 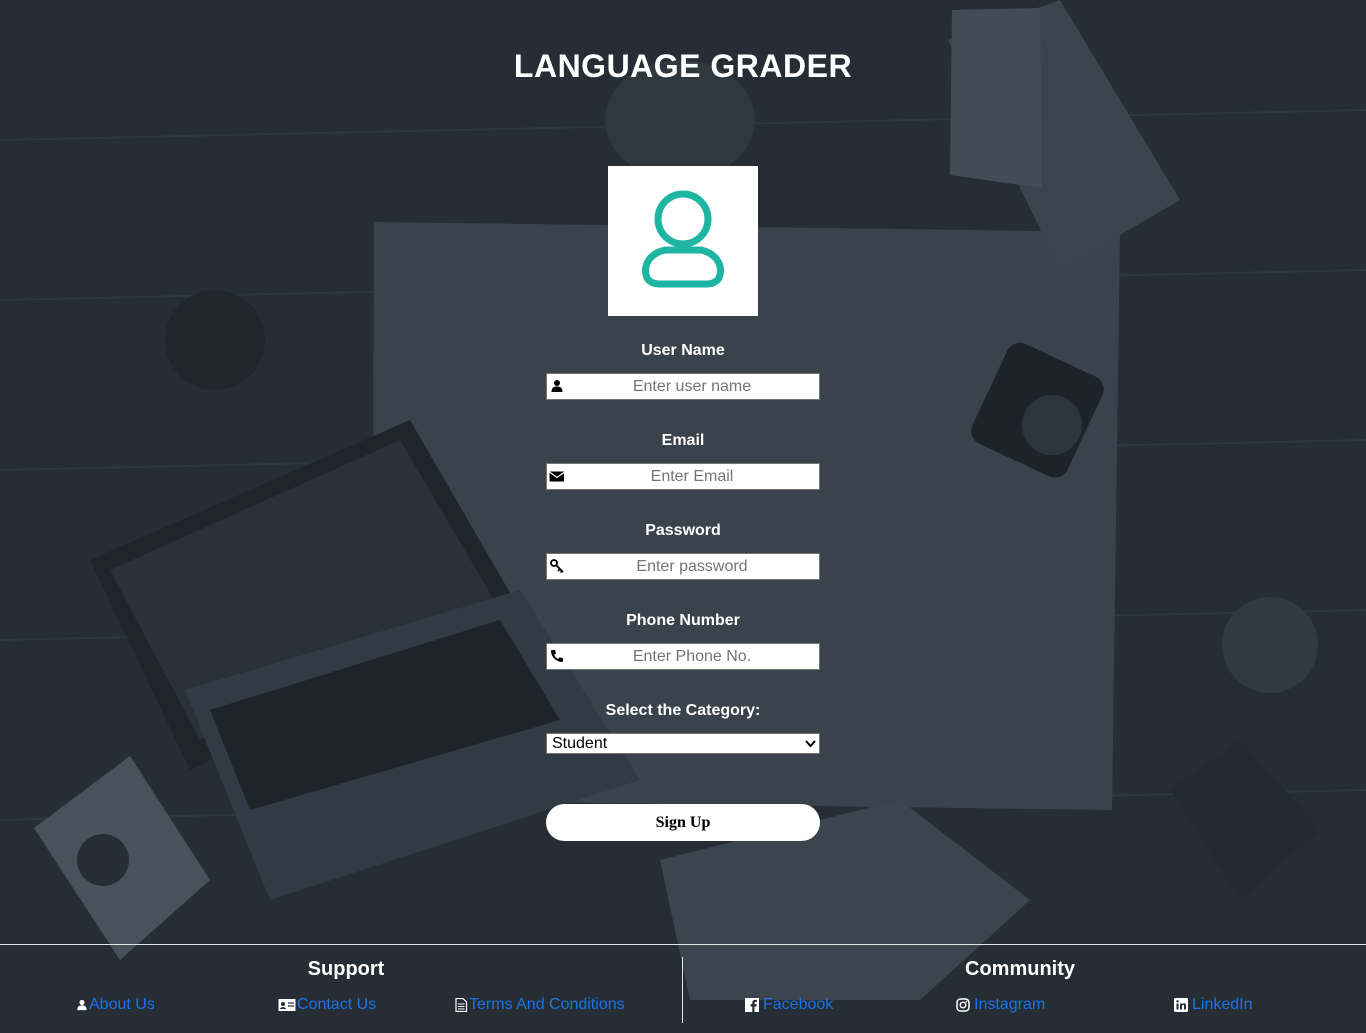 What do you see at coordinates (798, 1004) in the screenshot?
I see `facebook-label: Facebook` at bounding box center [798, 1004].